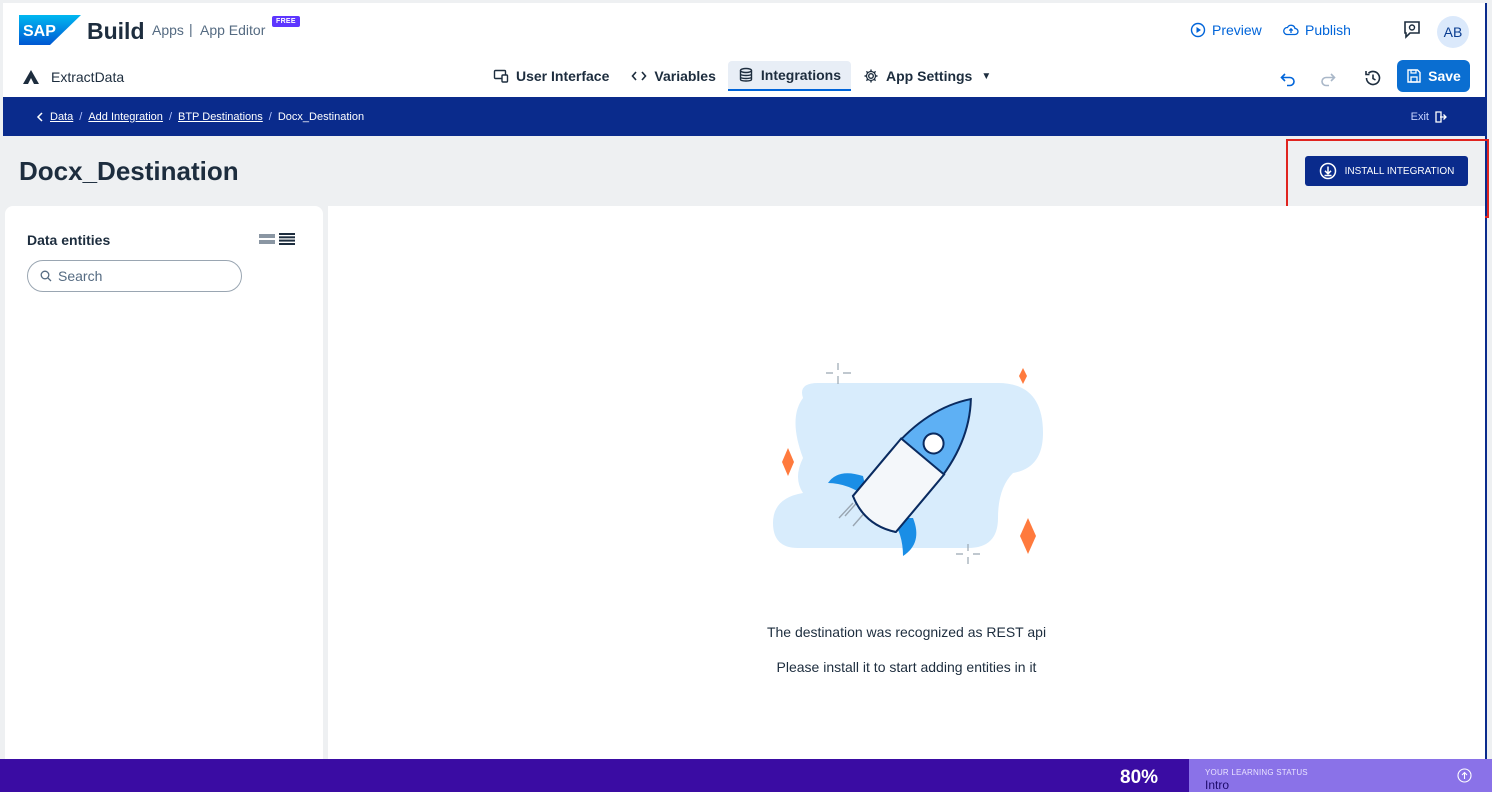 Image resolution: width=1492 pixels, height=792 pixels. I want to click on undo-icon, so click(1288, 78).